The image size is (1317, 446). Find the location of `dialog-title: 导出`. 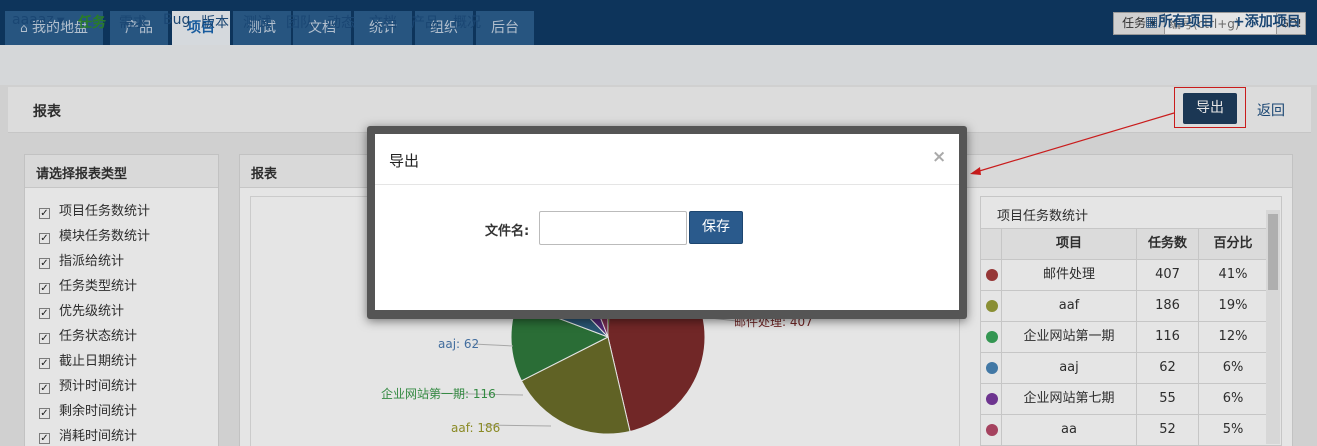

dialog-title: 导出 is located at coordinates (404, 161).